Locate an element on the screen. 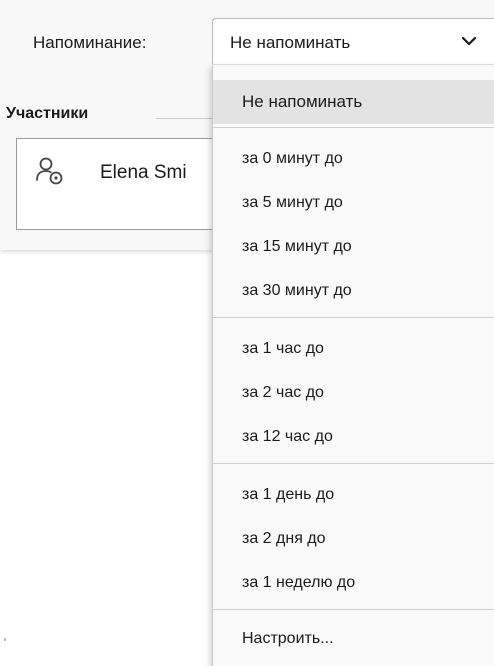  menu-item-1-week: за 1 неделю до is located at coordinates (353, 583).